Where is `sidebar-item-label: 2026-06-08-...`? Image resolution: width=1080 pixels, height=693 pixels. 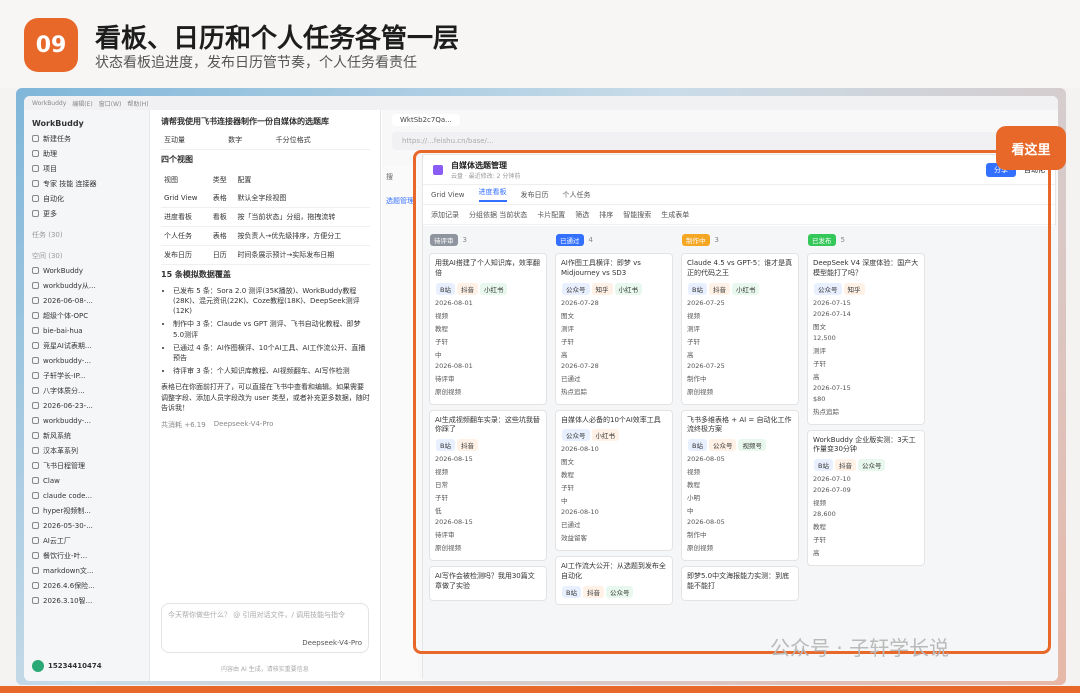 sidebar-item-label: 2026-06-08-... is located at coordinates (68, 300).